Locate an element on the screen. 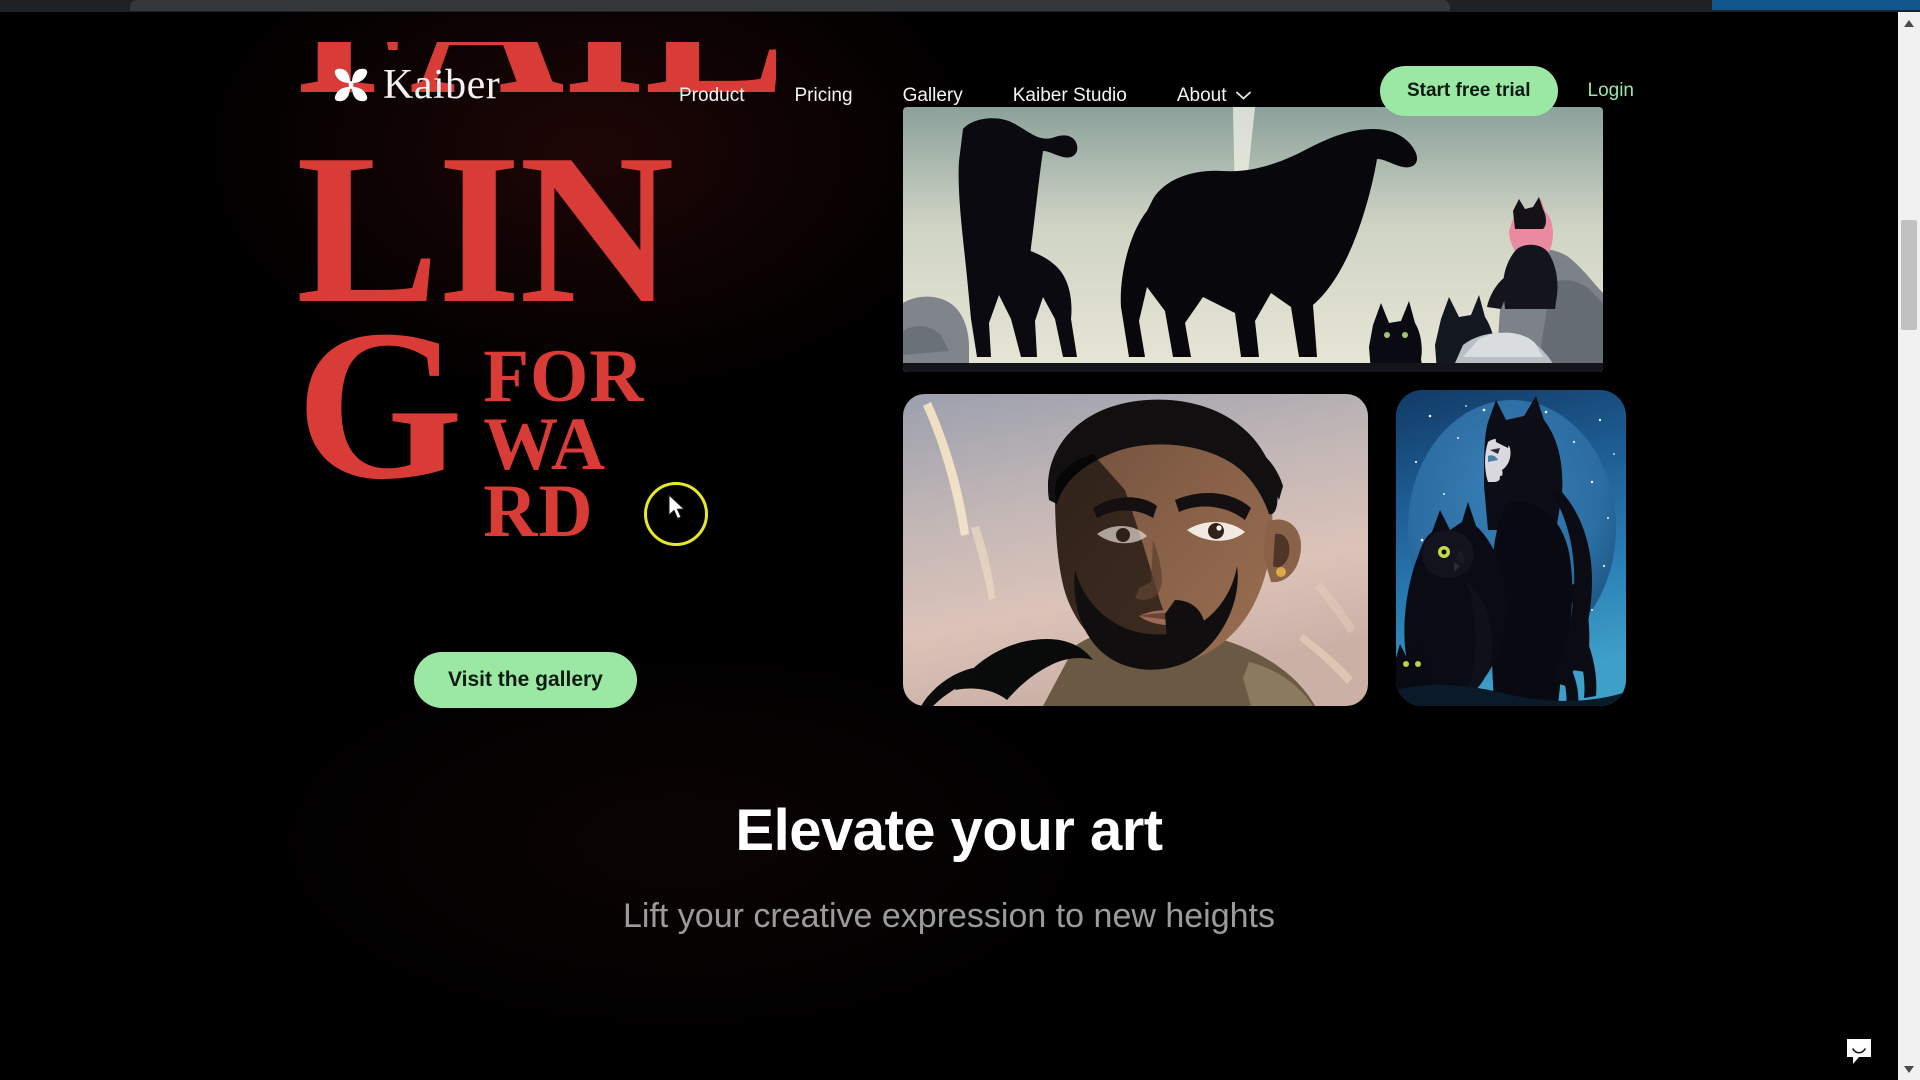 Image resolution: width=1920 pixels, height=1080 pixels. nav-actions: Start free trial Login is located at coordinates (1509, 91).